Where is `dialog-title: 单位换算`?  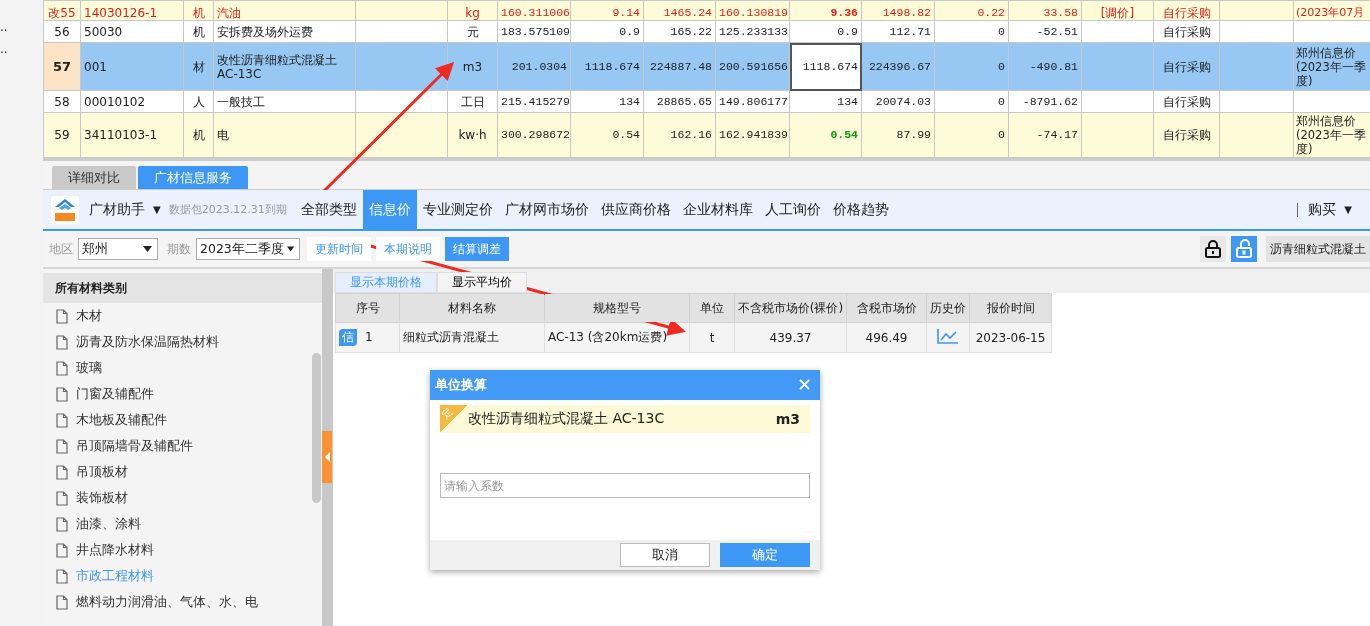
dialog-title: 单位换算 is located at coordinates (461, 385).